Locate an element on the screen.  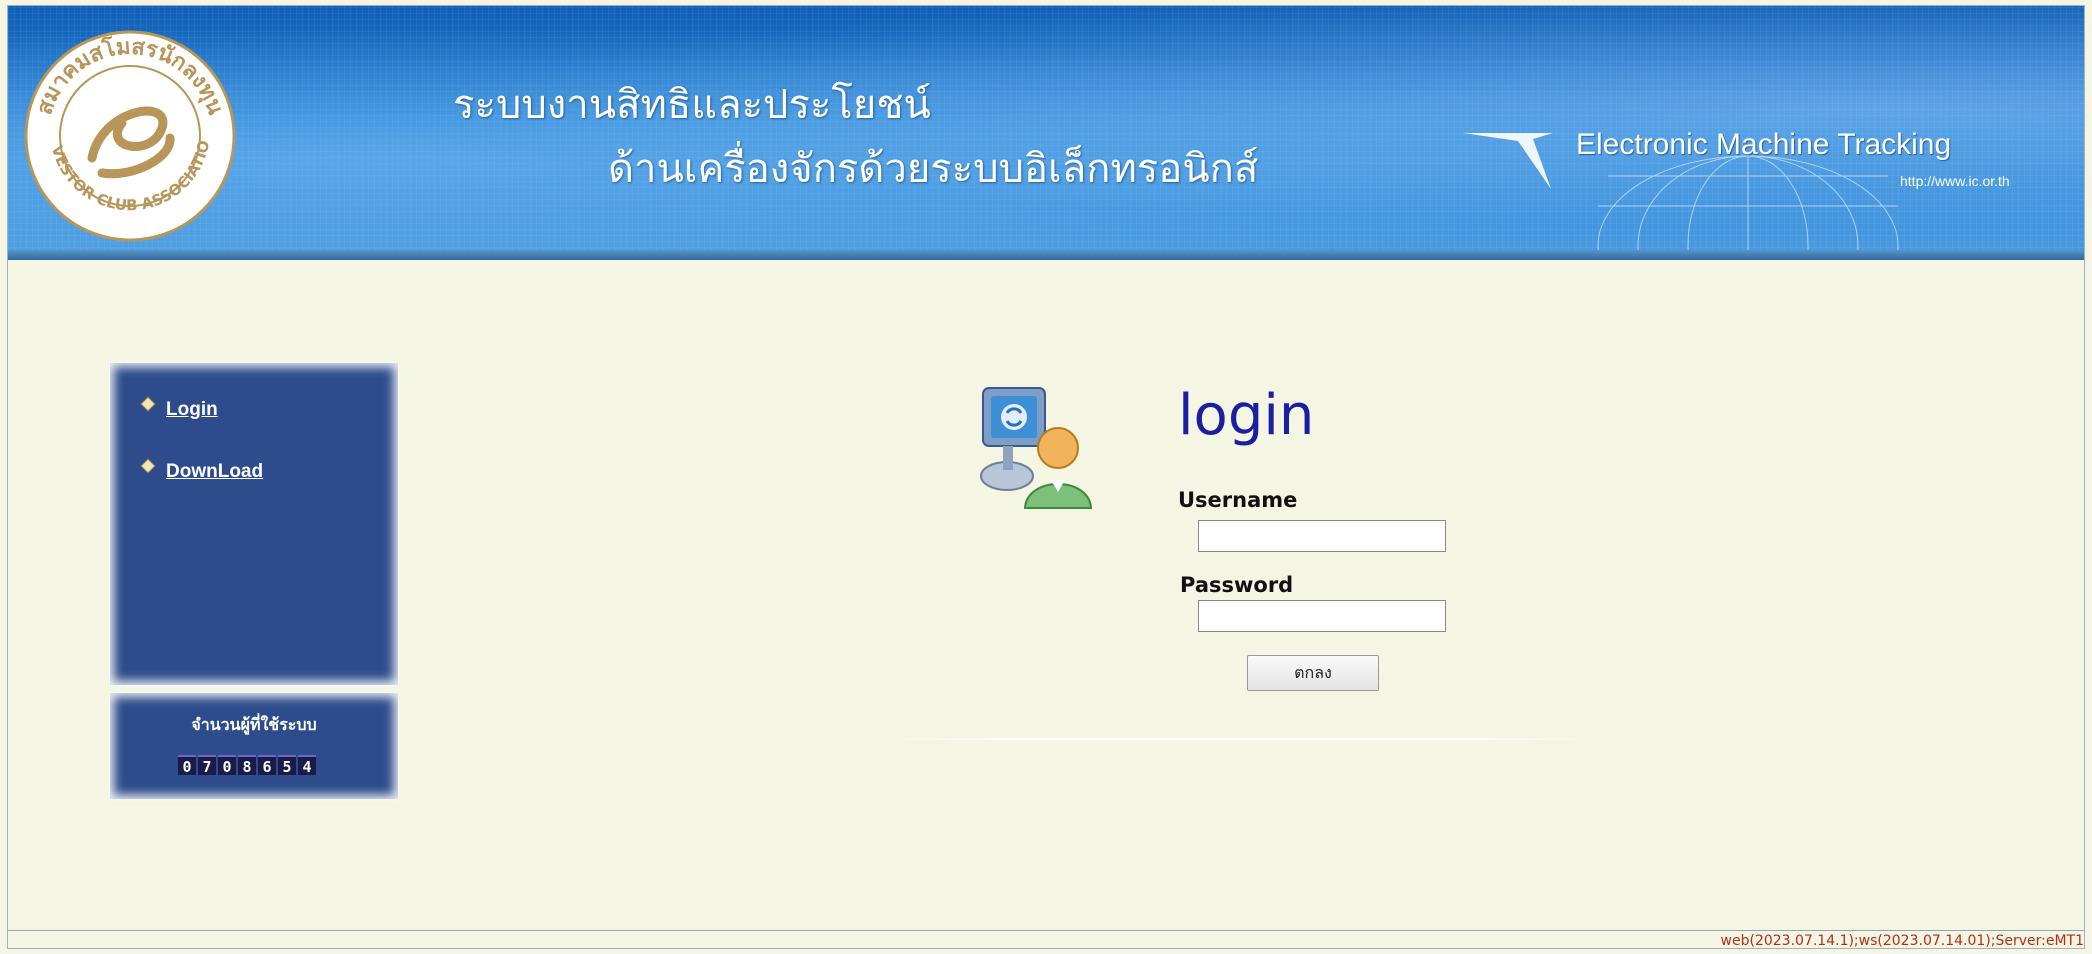
visitor-counter-label: จำนวนผู้ที่ใช้ระบบ is located at coordinates (254, 724).